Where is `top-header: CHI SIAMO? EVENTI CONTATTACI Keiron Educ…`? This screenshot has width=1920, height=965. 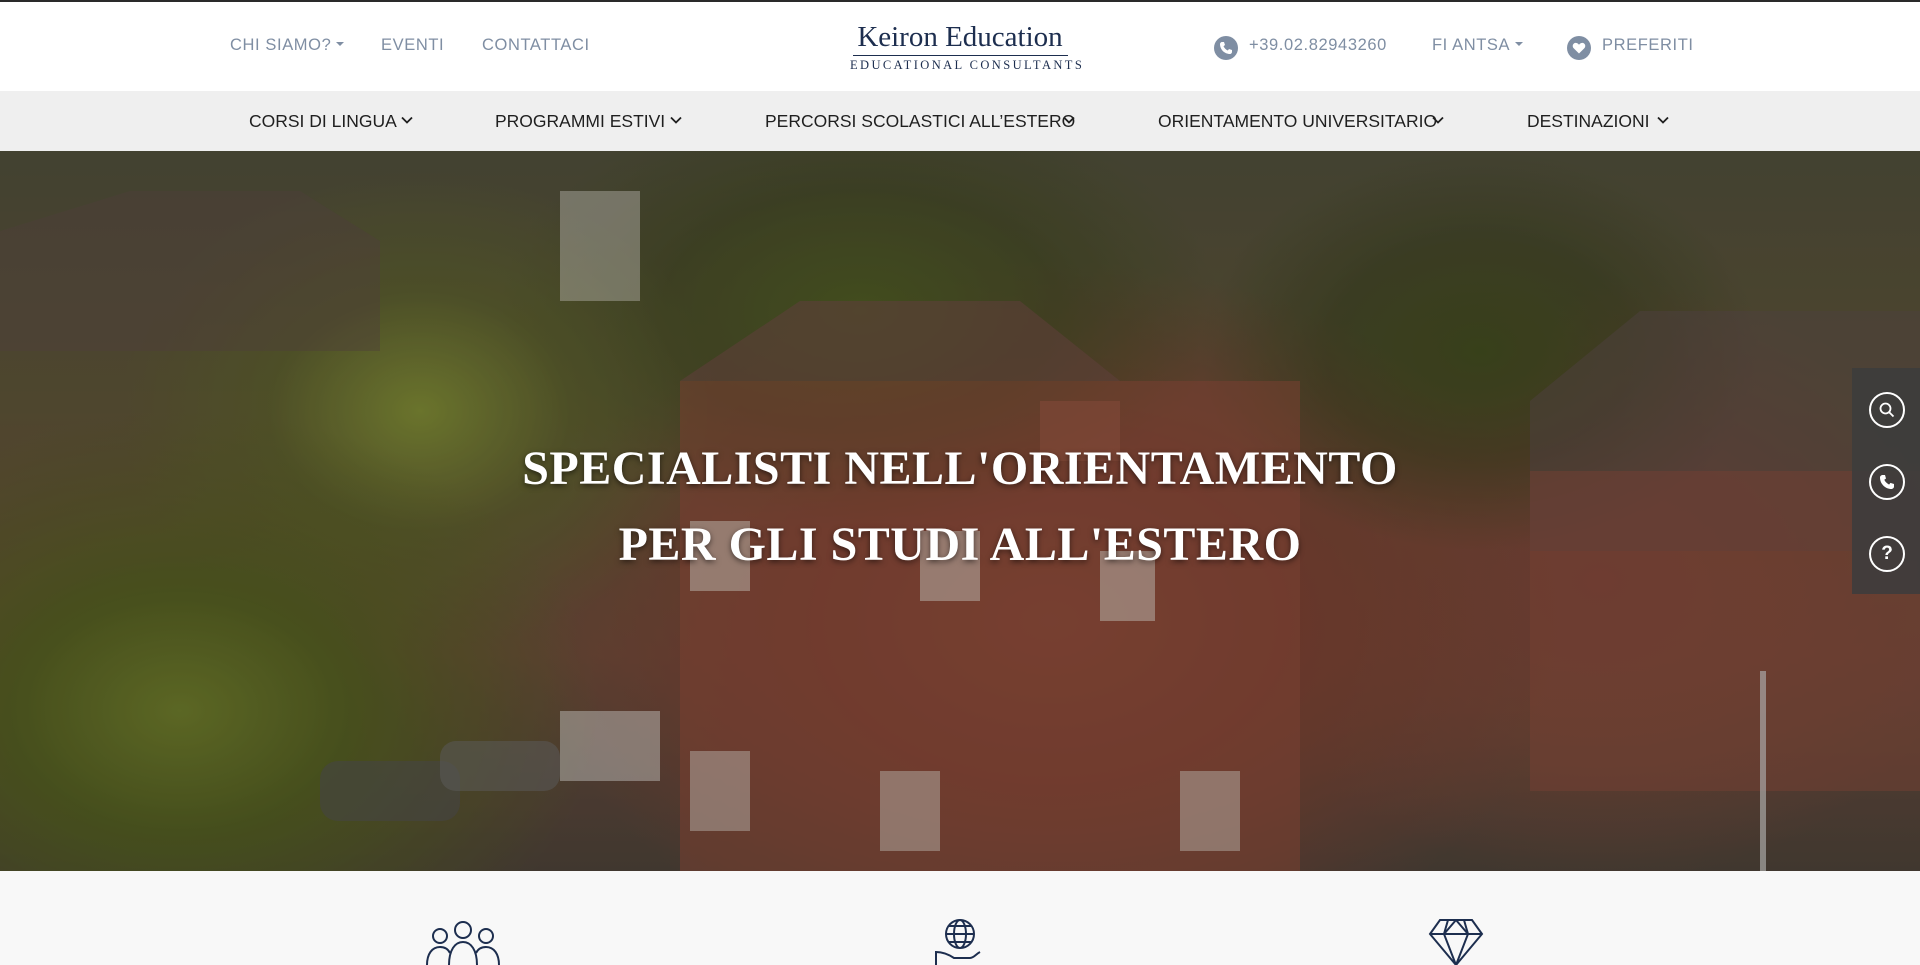
top-header: CHI SIAMO? EVENTI CONTATTACI Keiron Educ… is located at coordinates (960, 46).